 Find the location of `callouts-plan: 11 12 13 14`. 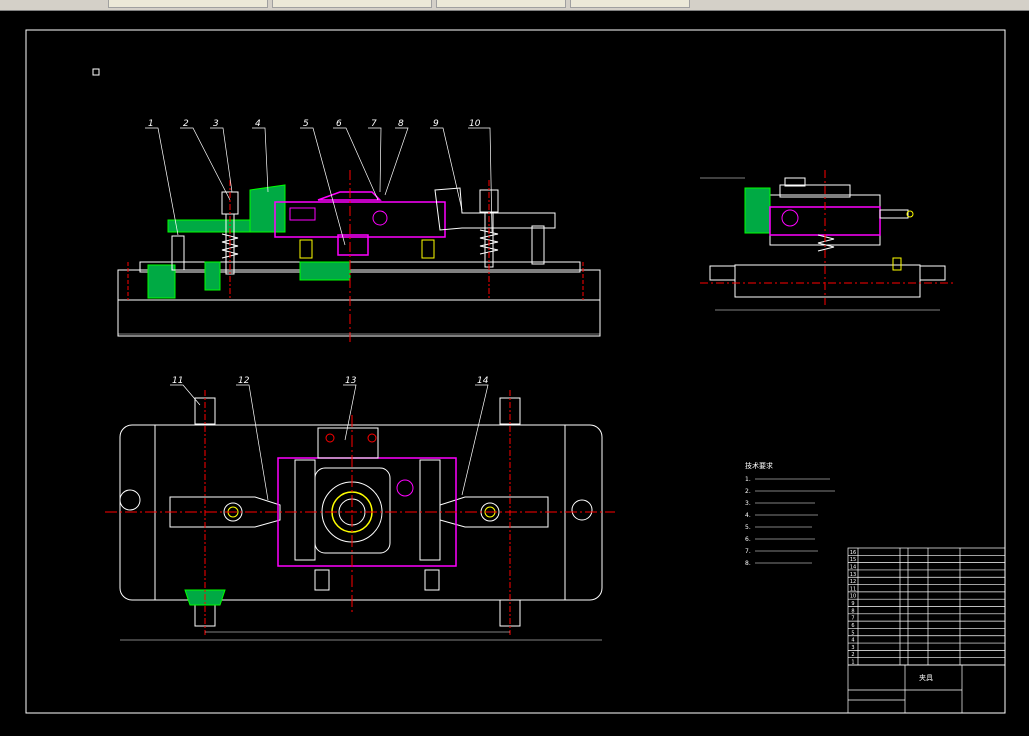

callouts-plan: 11 12 13 14 is located at coordinates (330, 381).